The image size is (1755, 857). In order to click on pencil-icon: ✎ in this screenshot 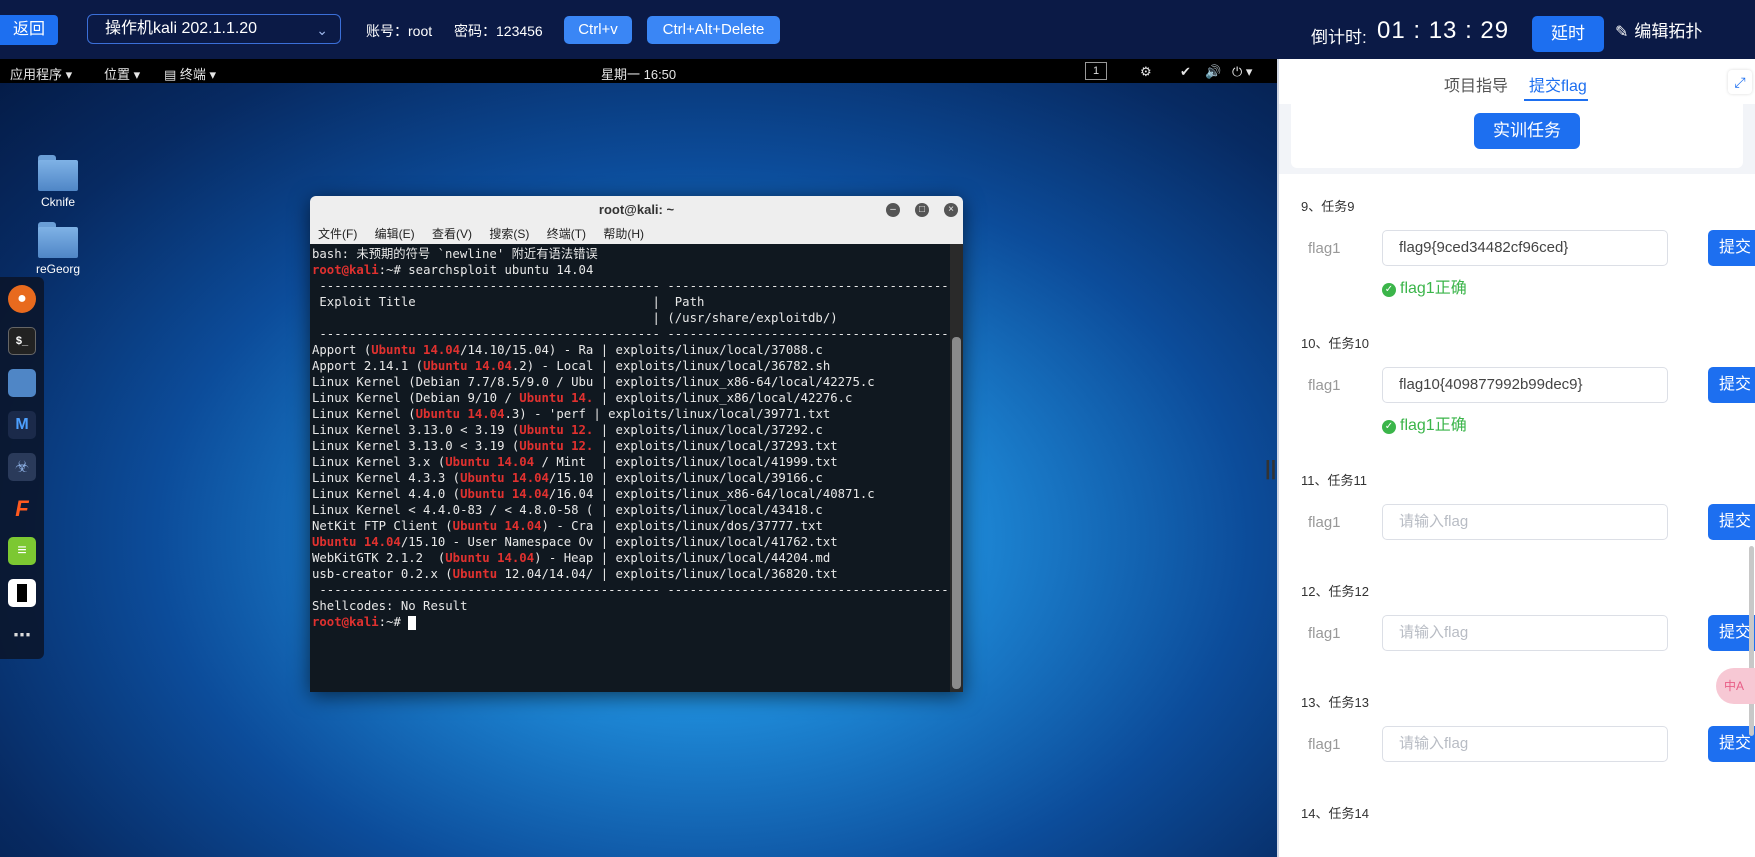, I will do `click(1622, 32)`.